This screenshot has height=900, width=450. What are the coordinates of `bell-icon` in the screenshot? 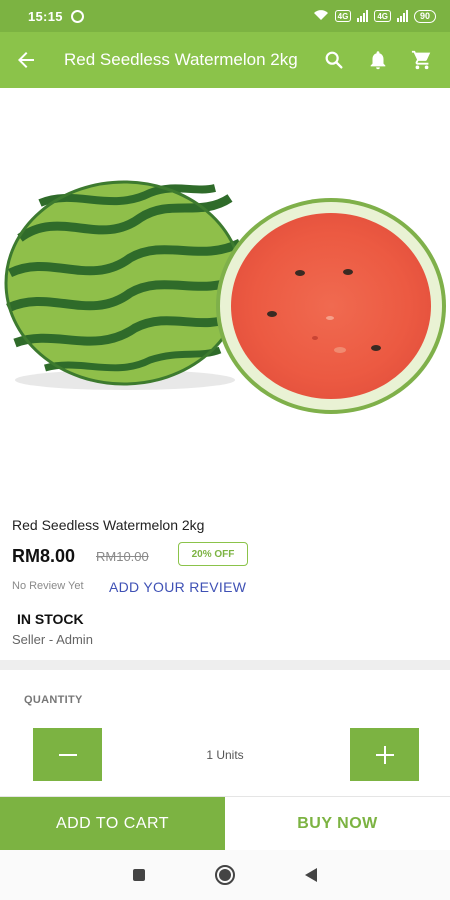 It's located at (378, 60).